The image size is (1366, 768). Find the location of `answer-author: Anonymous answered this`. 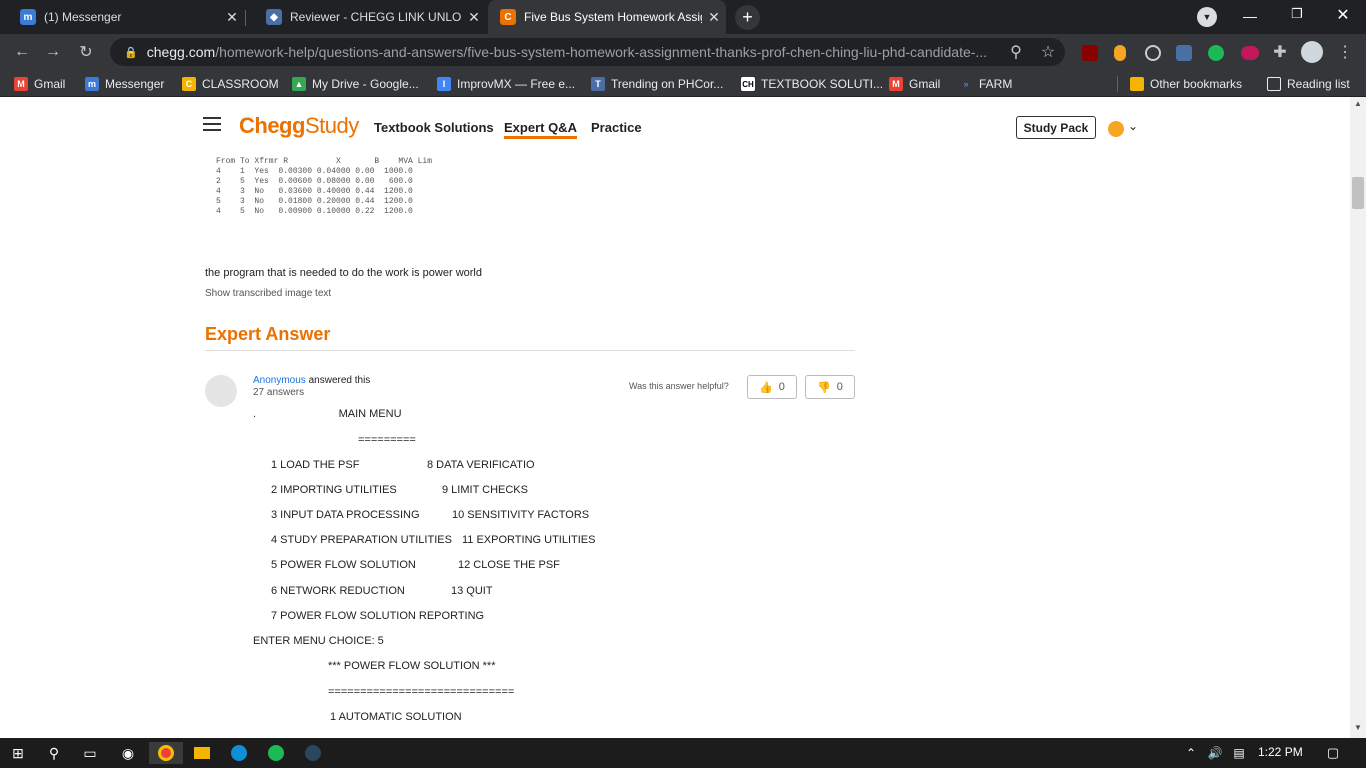

answer-author: Anonymous answered this is located at coordinates (312, 380).